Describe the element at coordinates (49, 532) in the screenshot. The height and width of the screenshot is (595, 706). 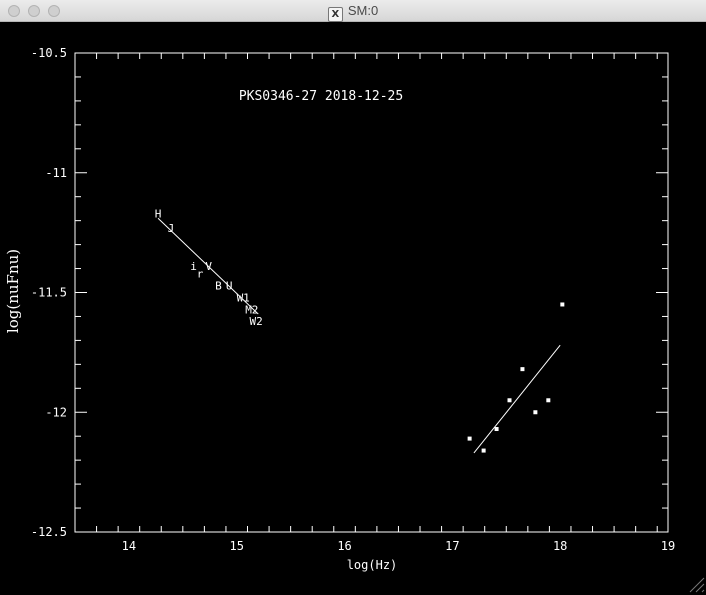
I see `y-tick-label: -12.5` at that location.